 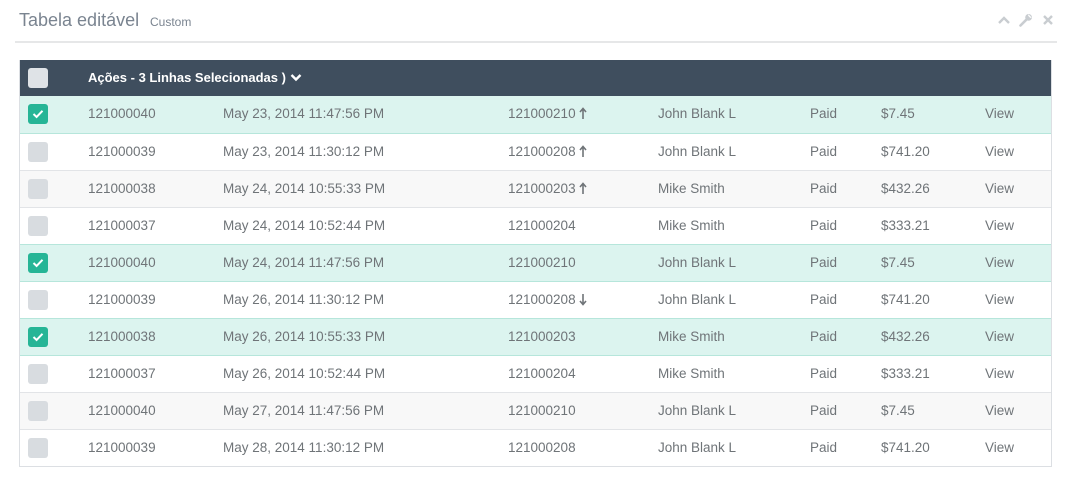 I want to click on row-ref-value: 121000208, so click(x=542, y=447).